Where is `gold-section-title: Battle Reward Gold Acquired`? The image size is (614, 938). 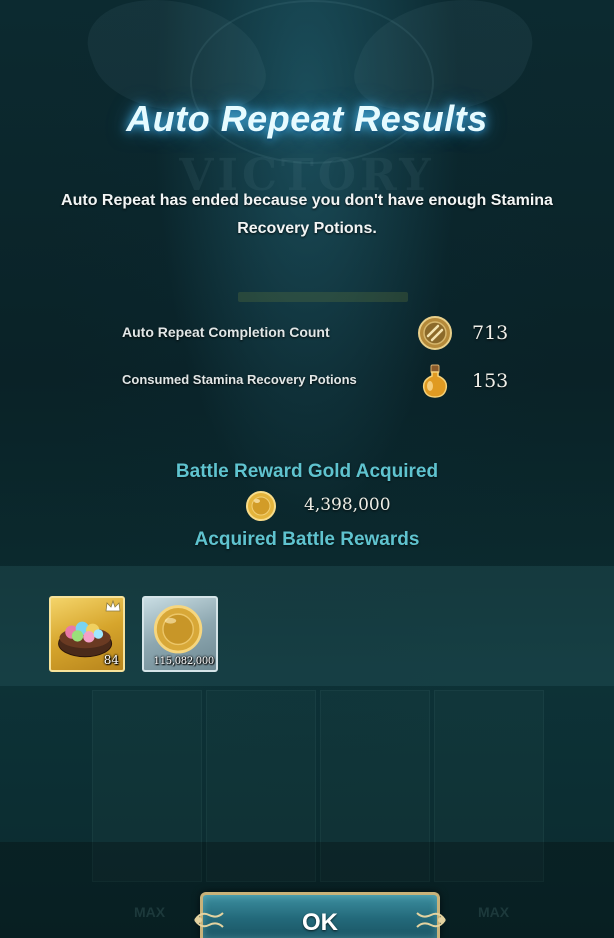 gold-section-title: Battle Reward Gold Acquired is located at coordinates (307, 471).